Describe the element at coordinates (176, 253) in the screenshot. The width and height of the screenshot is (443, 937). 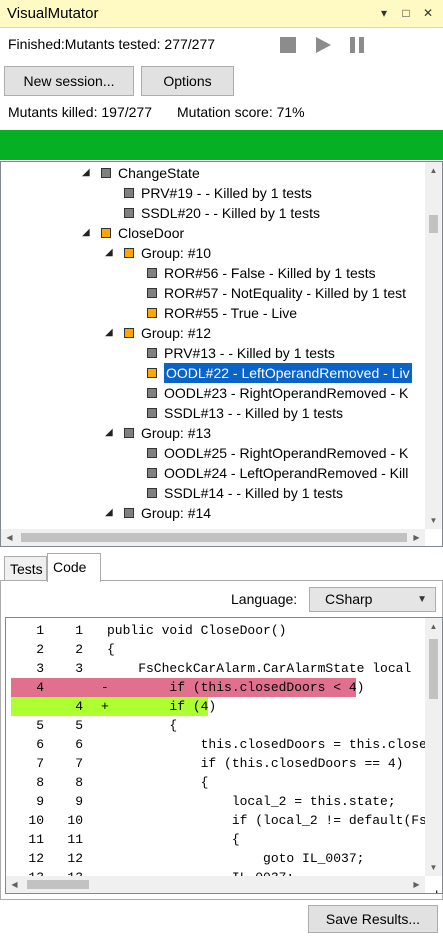
I see `tree-node-label: Group: #10` at that location.